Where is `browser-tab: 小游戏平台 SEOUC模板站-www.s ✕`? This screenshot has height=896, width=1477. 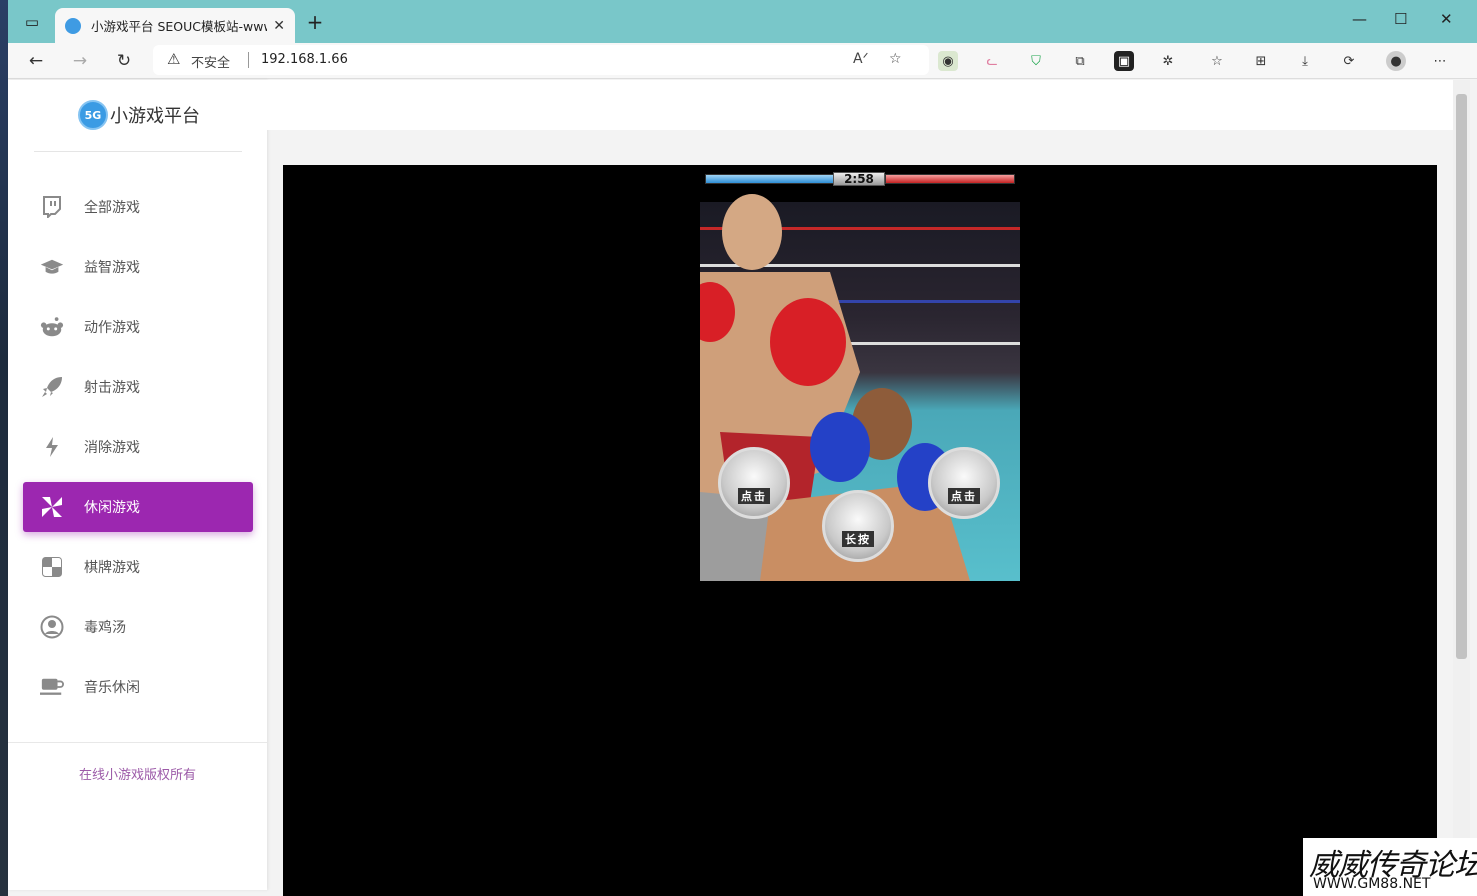
browser-tab: 小游戏平台 SEOUC模板站-www.s ✕ is located at coordinates (175, 25).